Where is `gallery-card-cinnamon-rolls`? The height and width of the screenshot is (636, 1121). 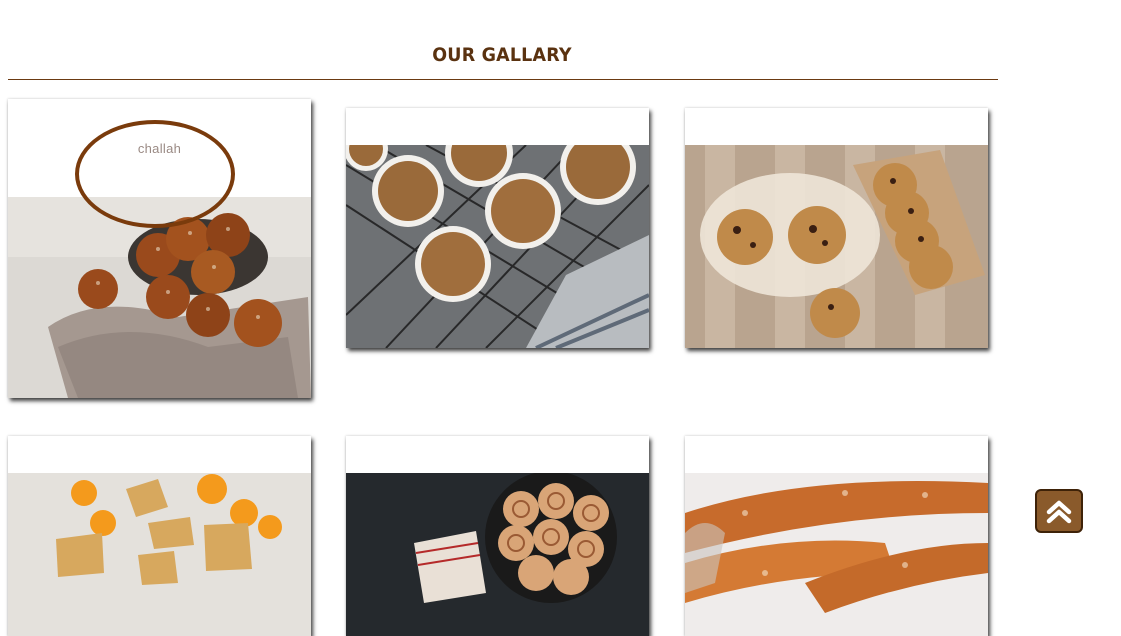 gallery-card-cinnamon-rolls is located at coordinates (497, 536).